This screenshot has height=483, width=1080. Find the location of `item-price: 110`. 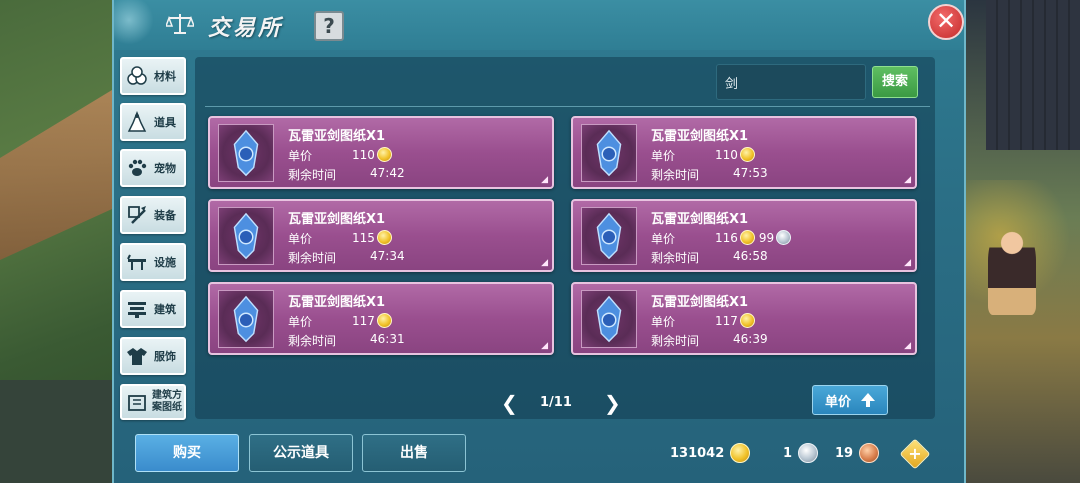

item-price: 110 is located at coordinates (734, 154).